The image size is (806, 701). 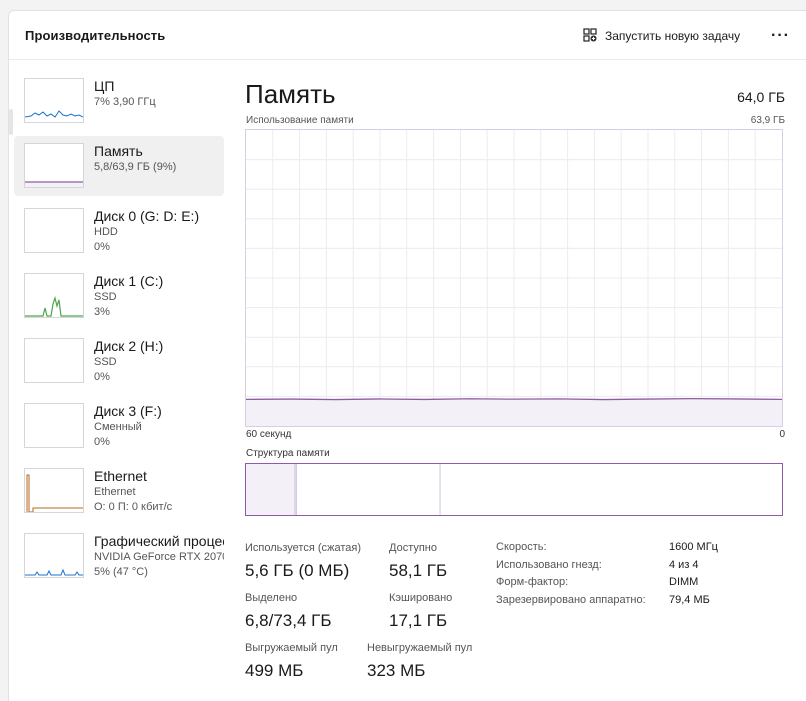 I want to click on stat-available: Доступно 58,1 ГБ, so click(x=418, y=562).